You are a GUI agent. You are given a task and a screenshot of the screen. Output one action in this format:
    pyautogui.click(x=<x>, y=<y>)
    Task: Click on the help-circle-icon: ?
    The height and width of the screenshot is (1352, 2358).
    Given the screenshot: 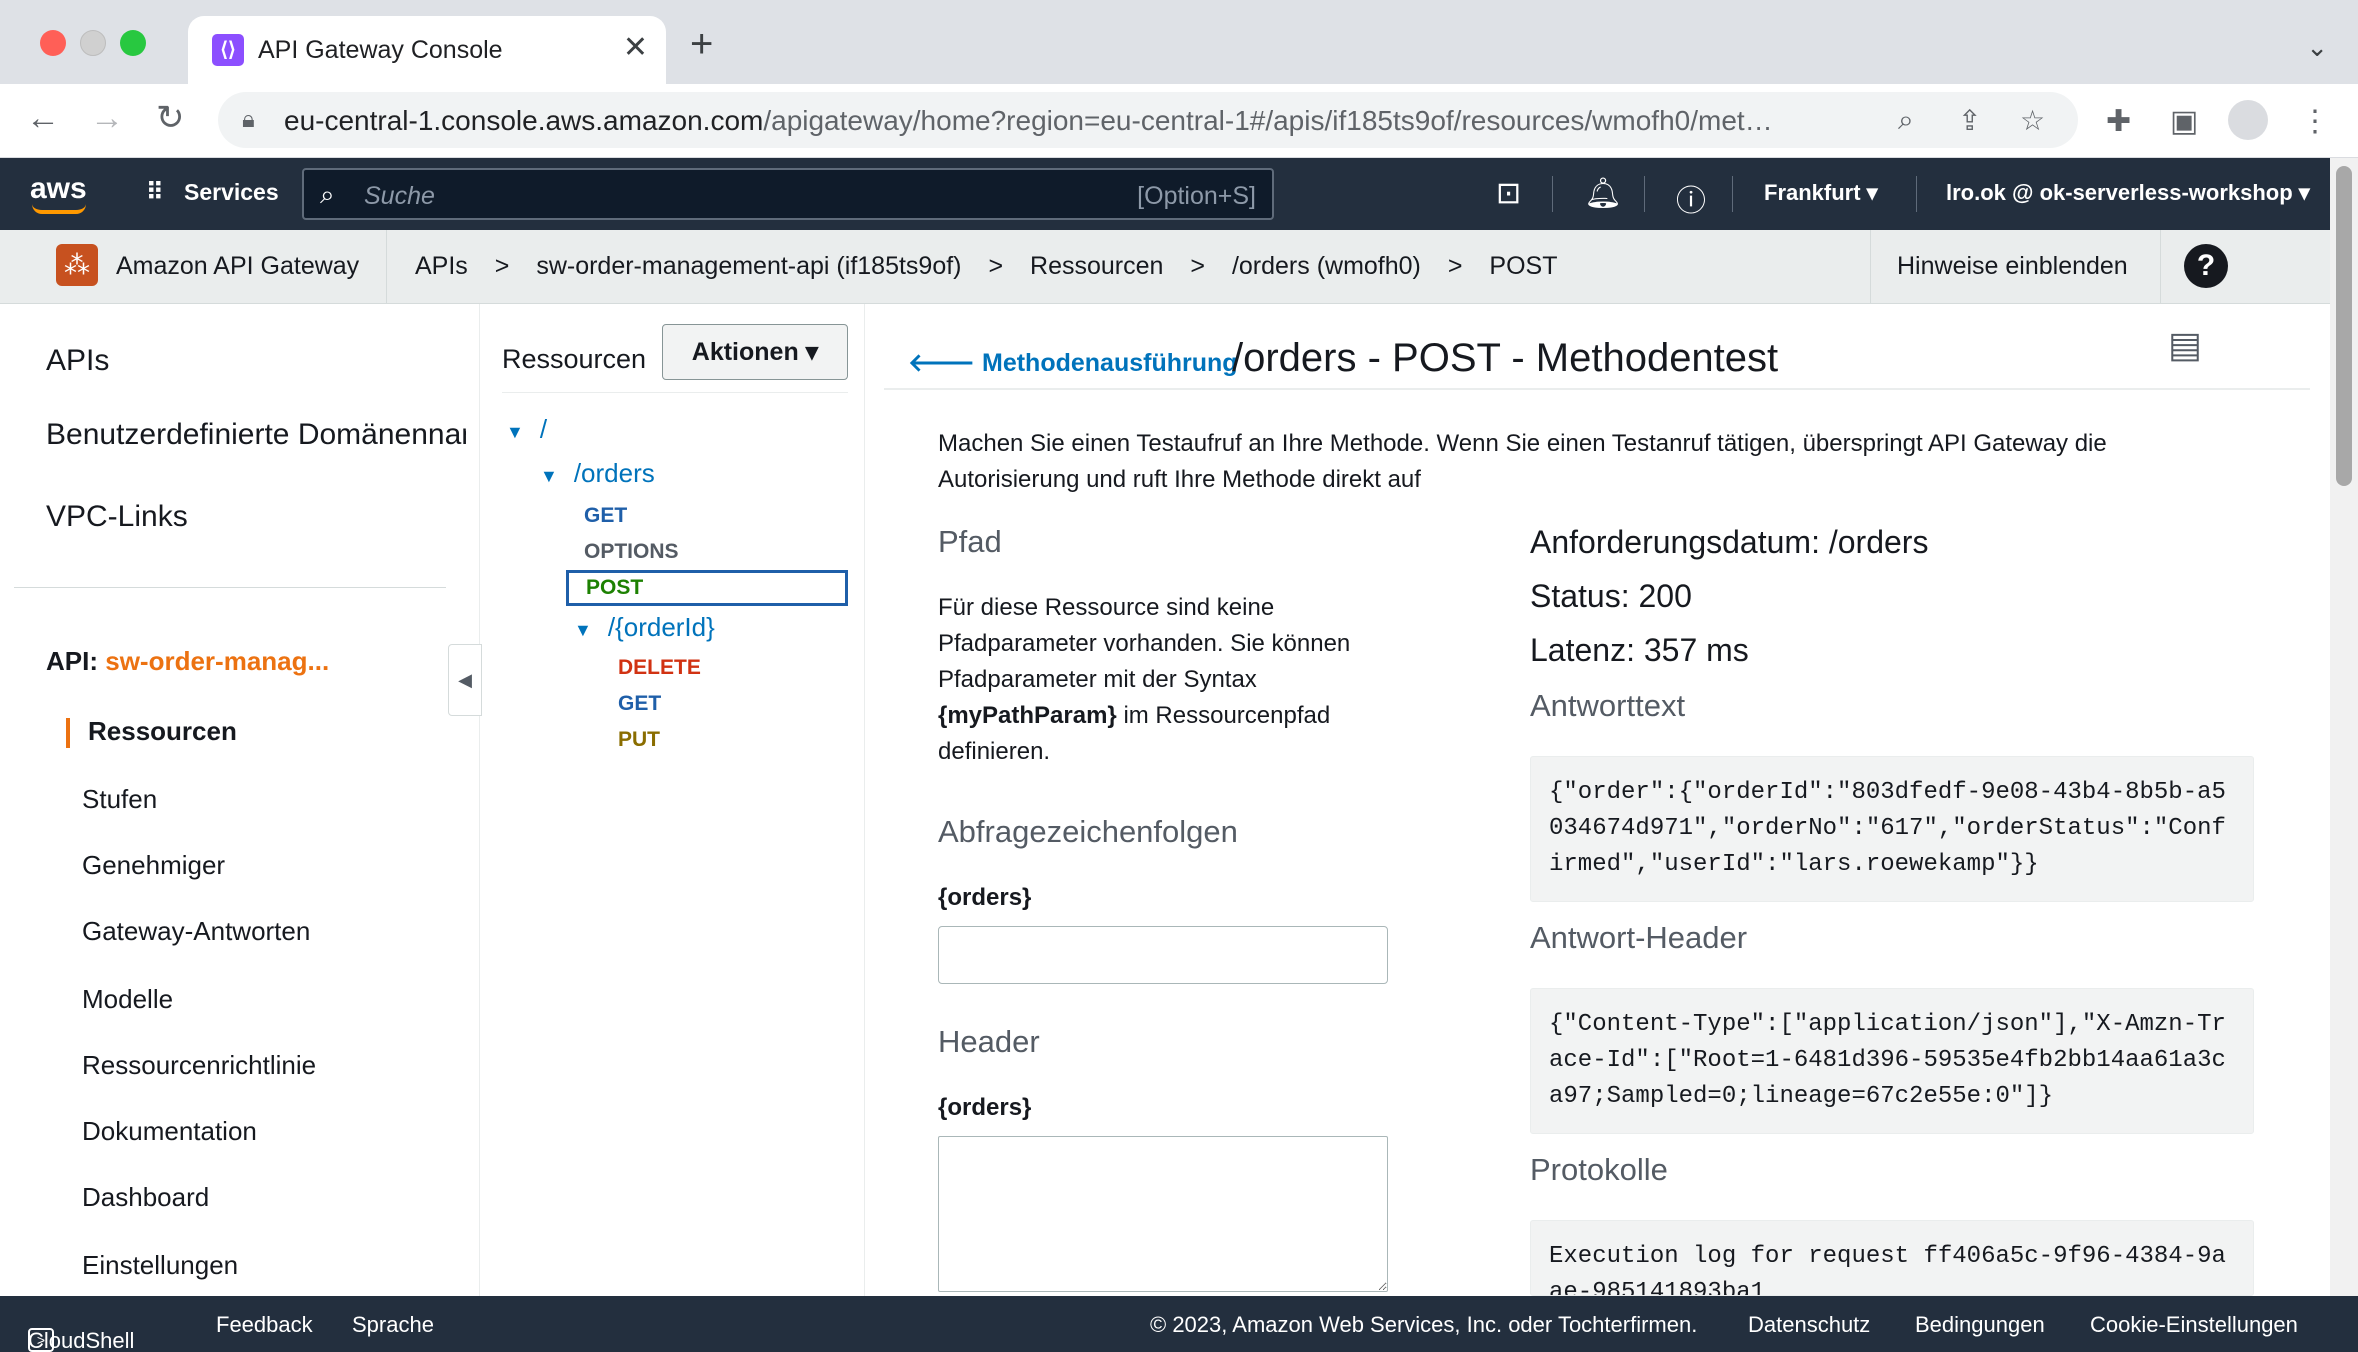 What is the action you would take?
    pyautogui.click(x=2206, y=266)
    